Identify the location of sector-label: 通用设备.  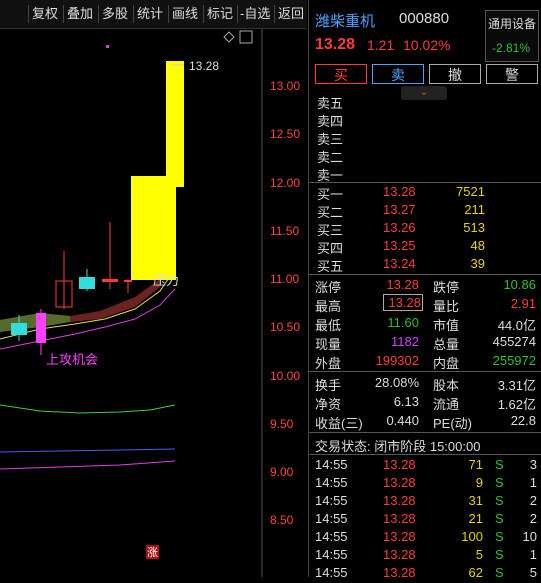
(512, 24).